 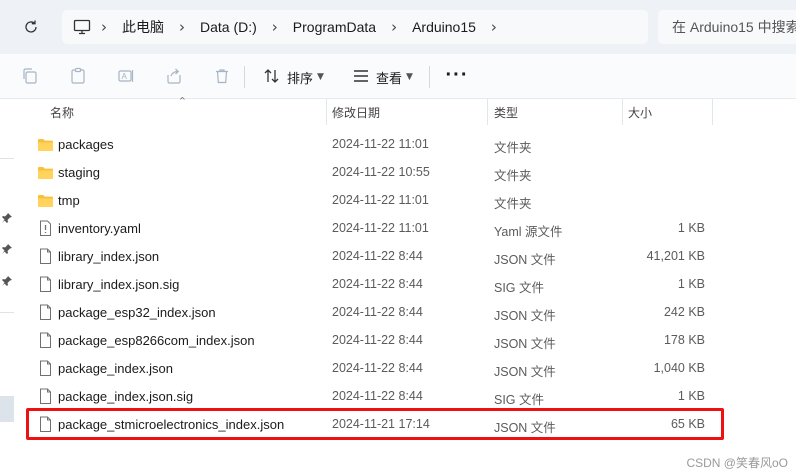 I want to click on column-header-size: 大小, so click(x=640, y=112).